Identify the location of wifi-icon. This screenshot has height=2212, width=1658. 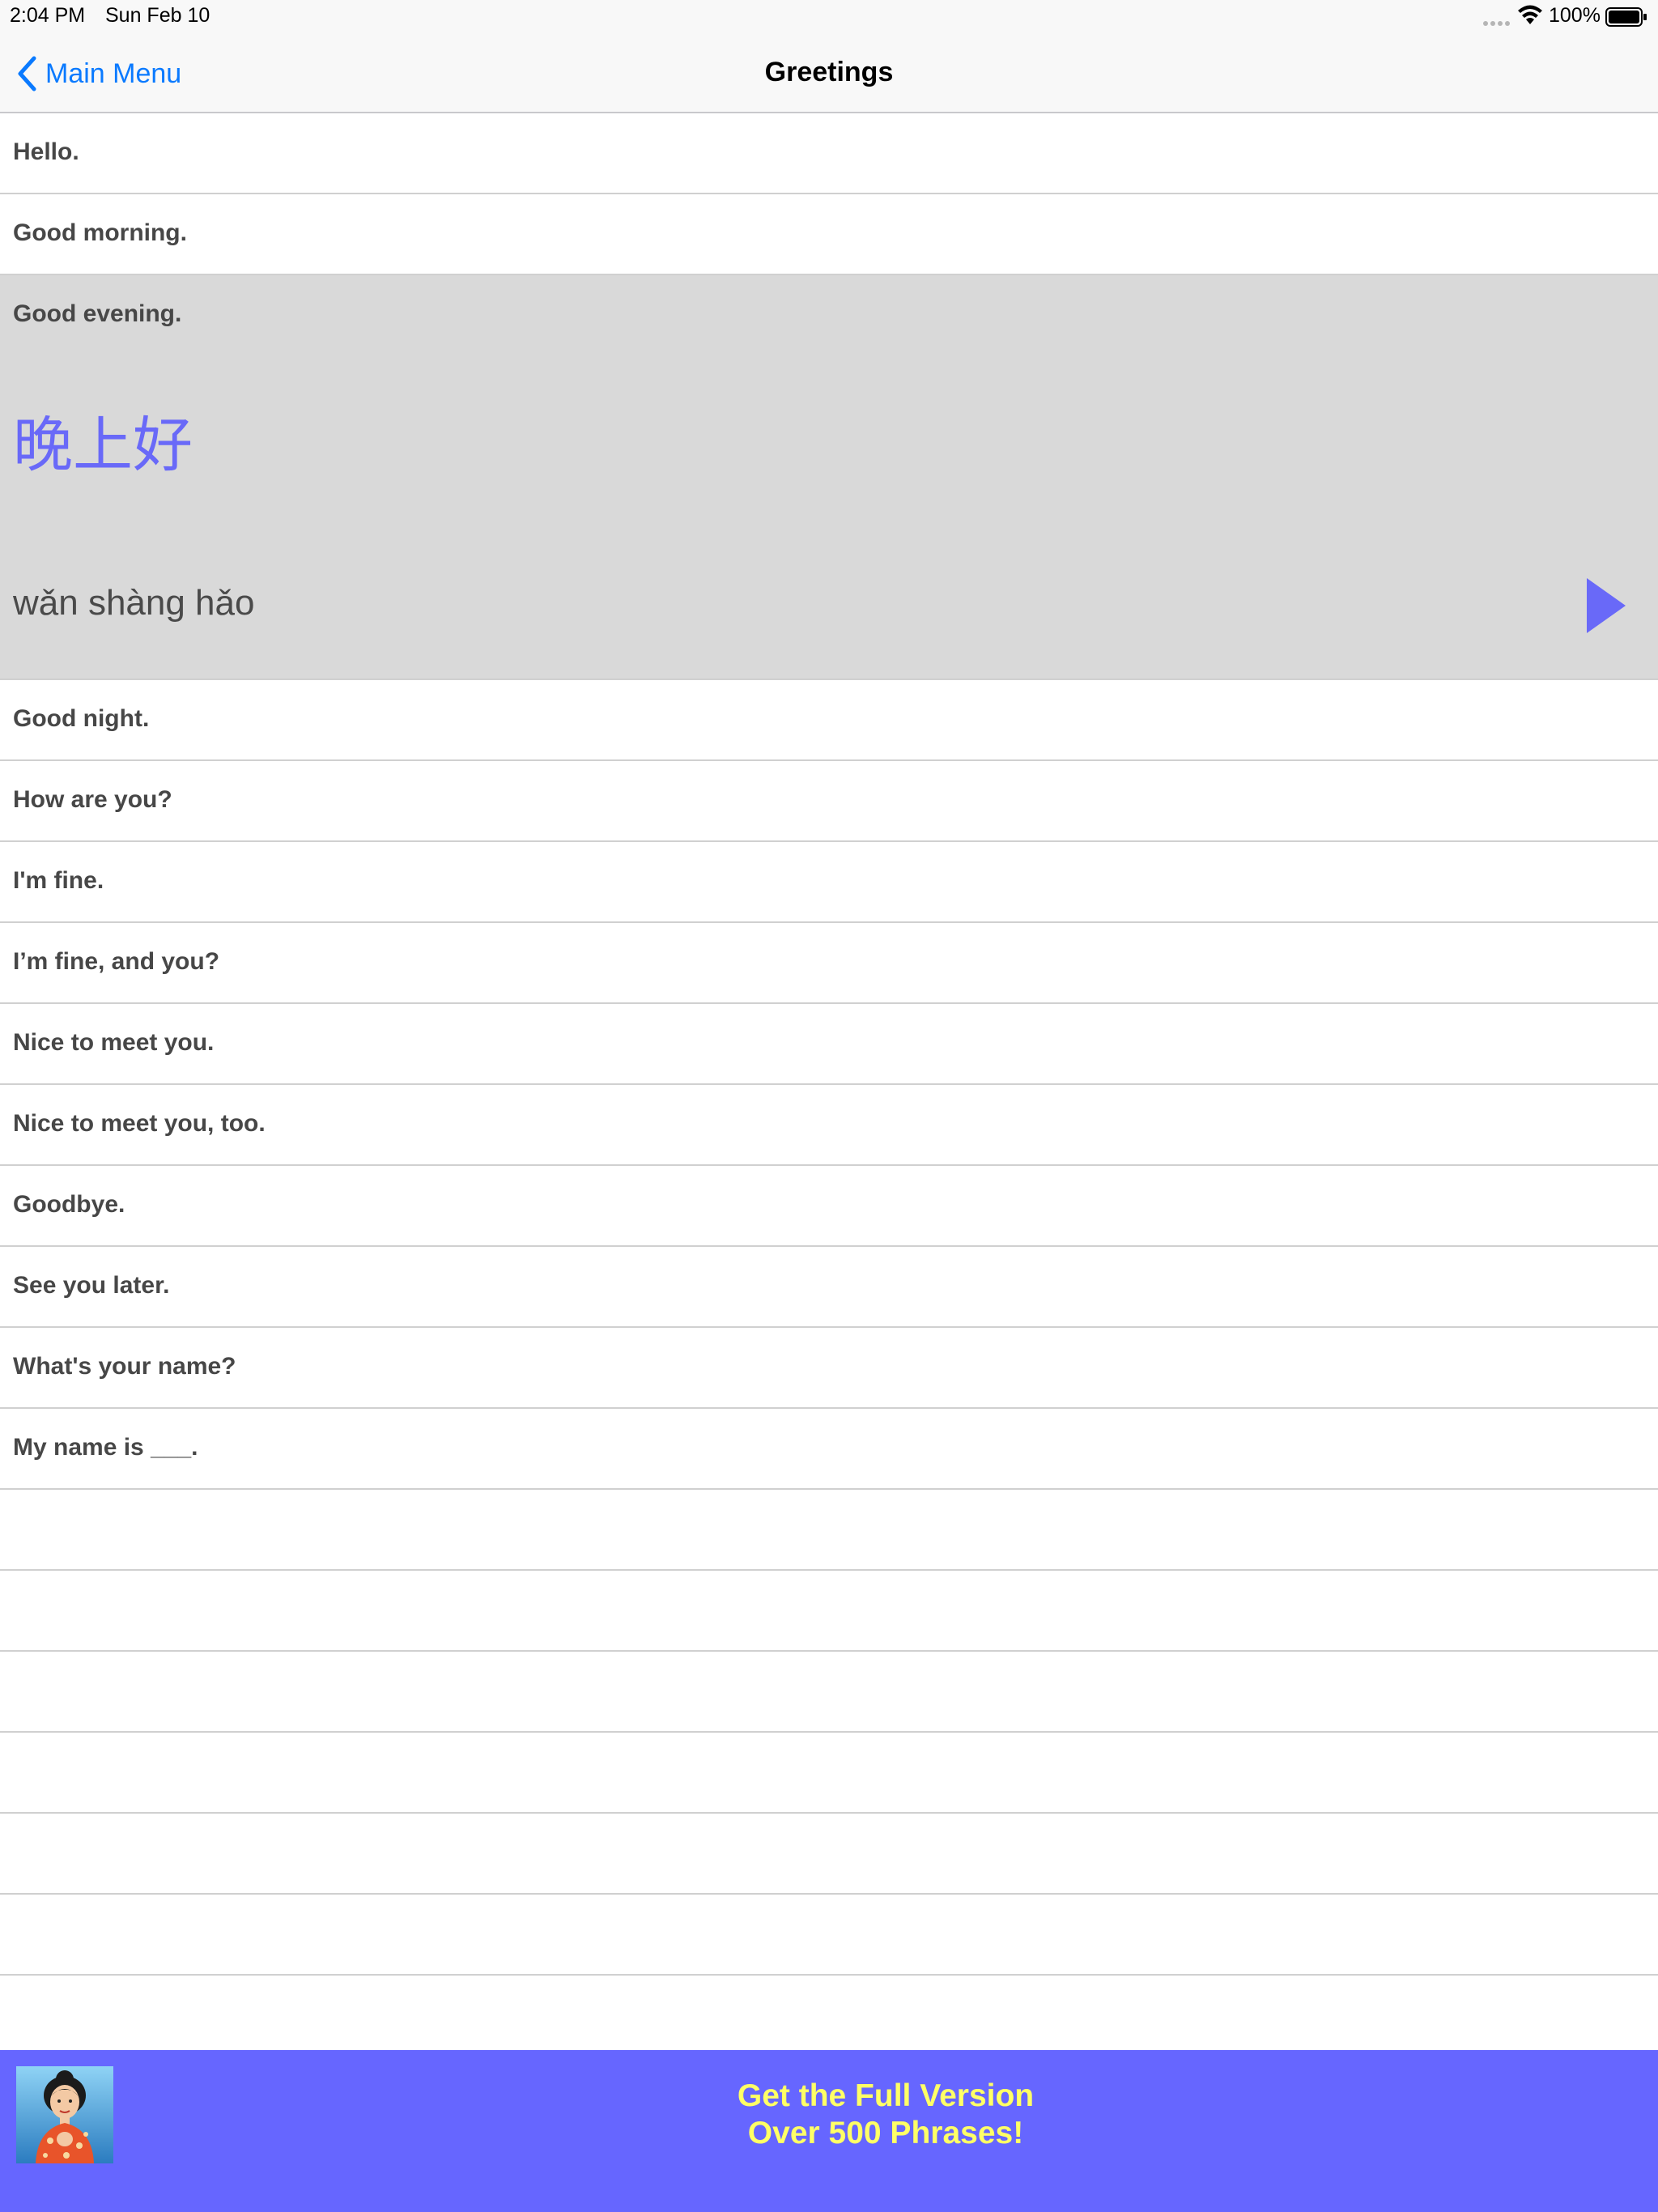
(1530, 14).